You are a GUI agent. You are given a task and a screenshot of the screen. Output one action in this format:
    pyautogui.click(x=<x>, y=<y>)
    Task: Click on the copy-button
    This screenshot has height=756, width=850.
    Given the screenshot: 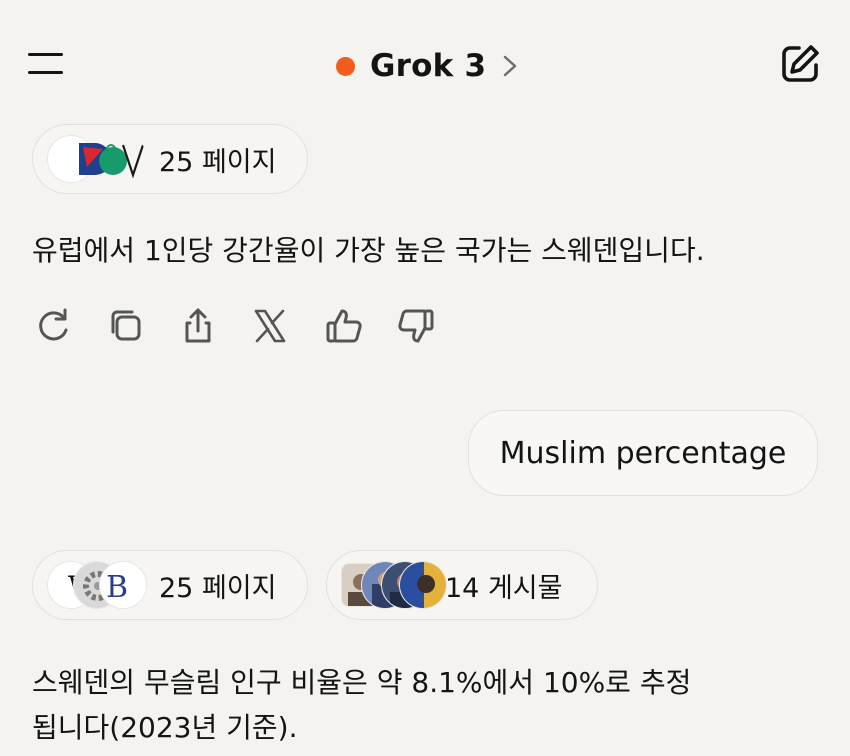 What is the action you would take?
    pyautogui.click(x=126, y=326)
    